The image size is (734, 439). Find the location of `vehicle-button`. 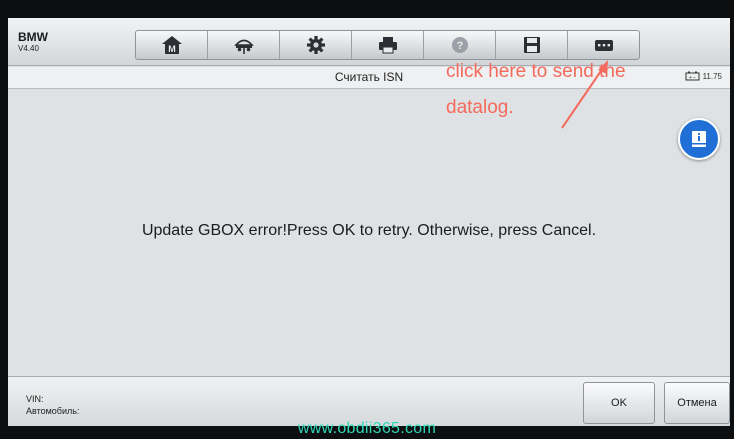

vehicle-button is located at coordinates (244, 45).